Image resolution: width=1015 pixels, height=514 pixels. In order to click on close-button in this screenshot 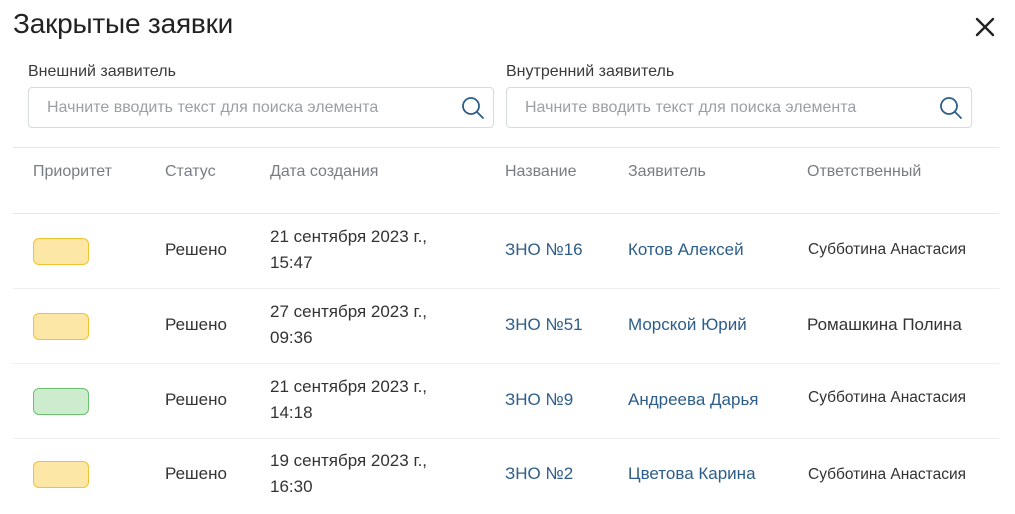, I will do `click(985, 27)`.